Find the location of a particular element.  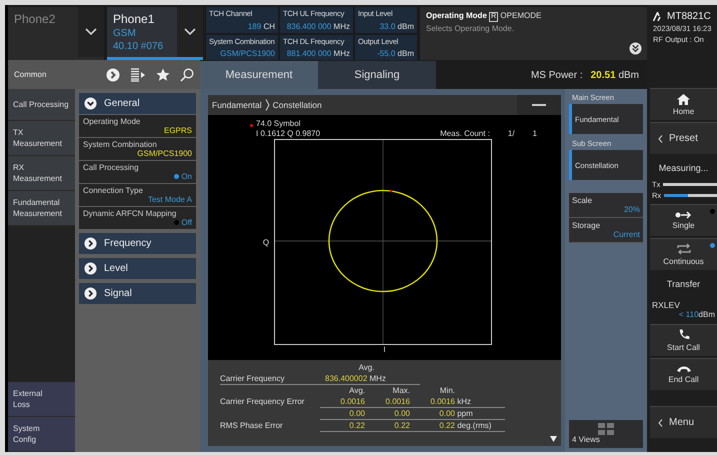

setting-label: Scale is located at coordinates (583, 200).